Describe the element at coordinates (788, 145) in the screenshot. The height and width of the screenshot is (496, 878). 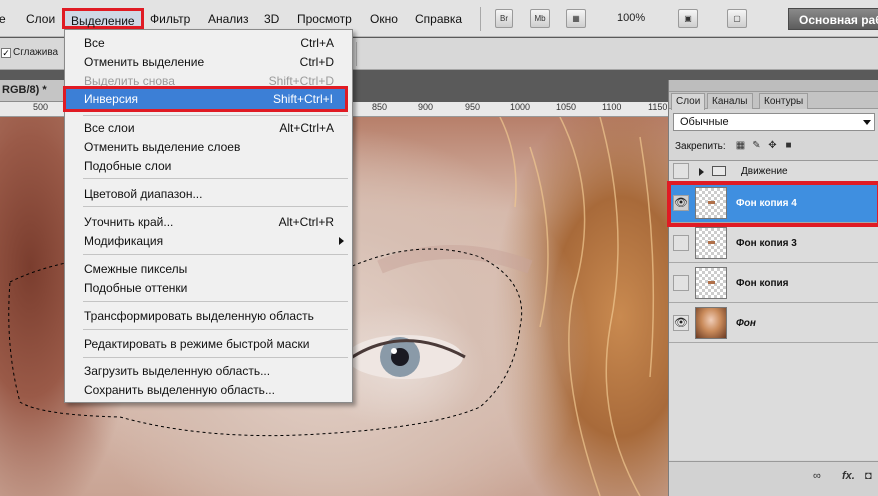
I see `lock-all-icon: ■` at that location.